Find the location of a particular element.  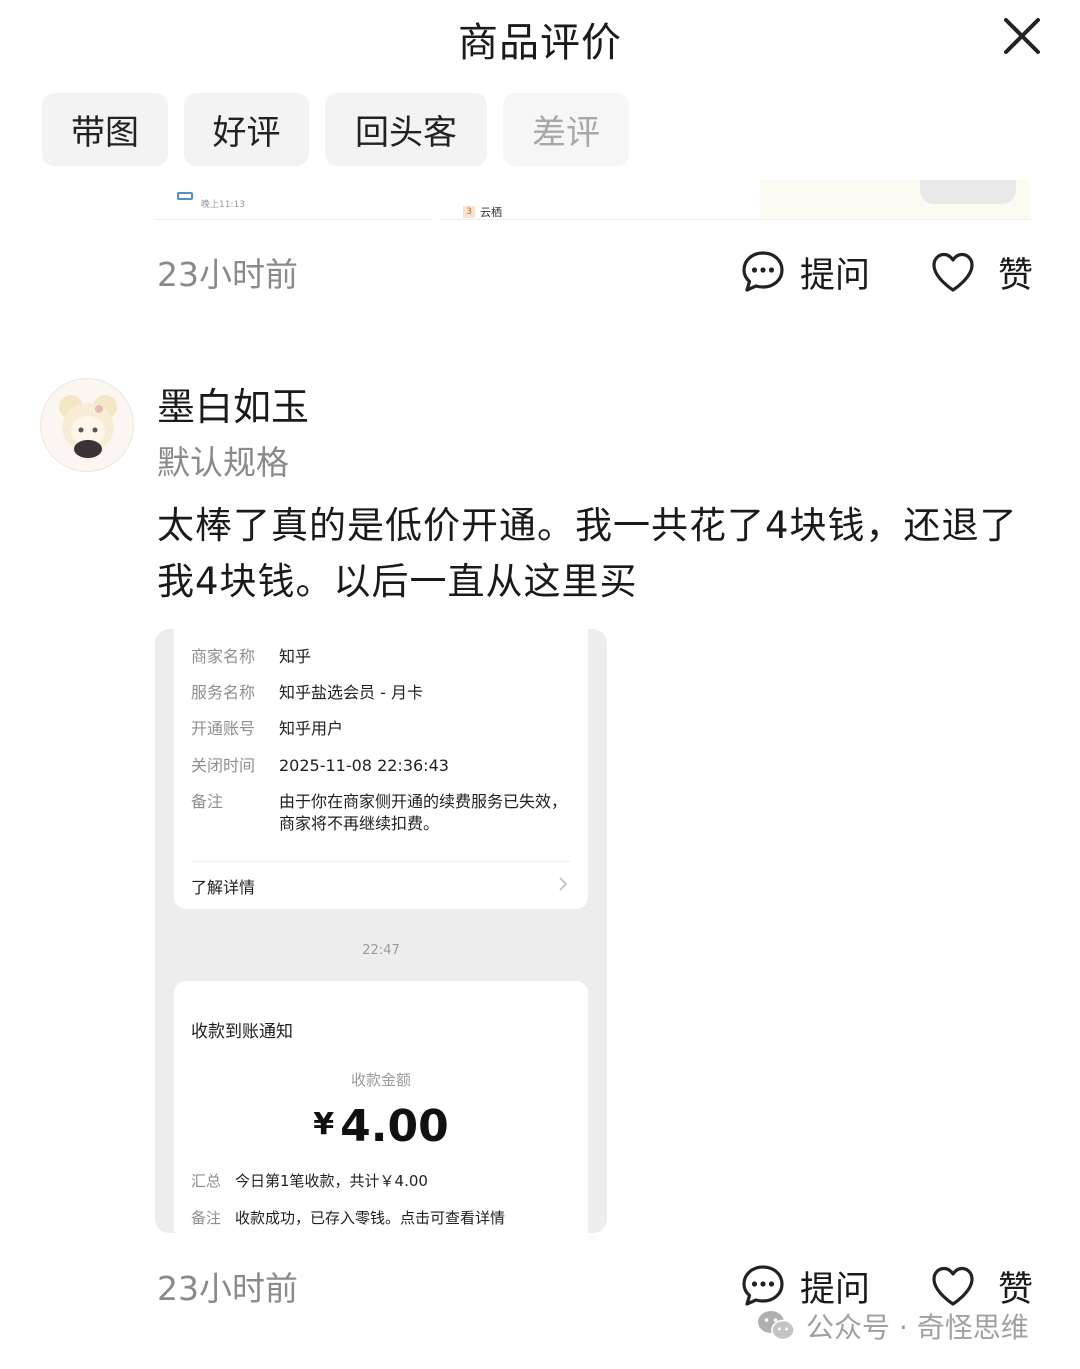

currency-symbol: ¥ is located at coordinates (324, 1124).